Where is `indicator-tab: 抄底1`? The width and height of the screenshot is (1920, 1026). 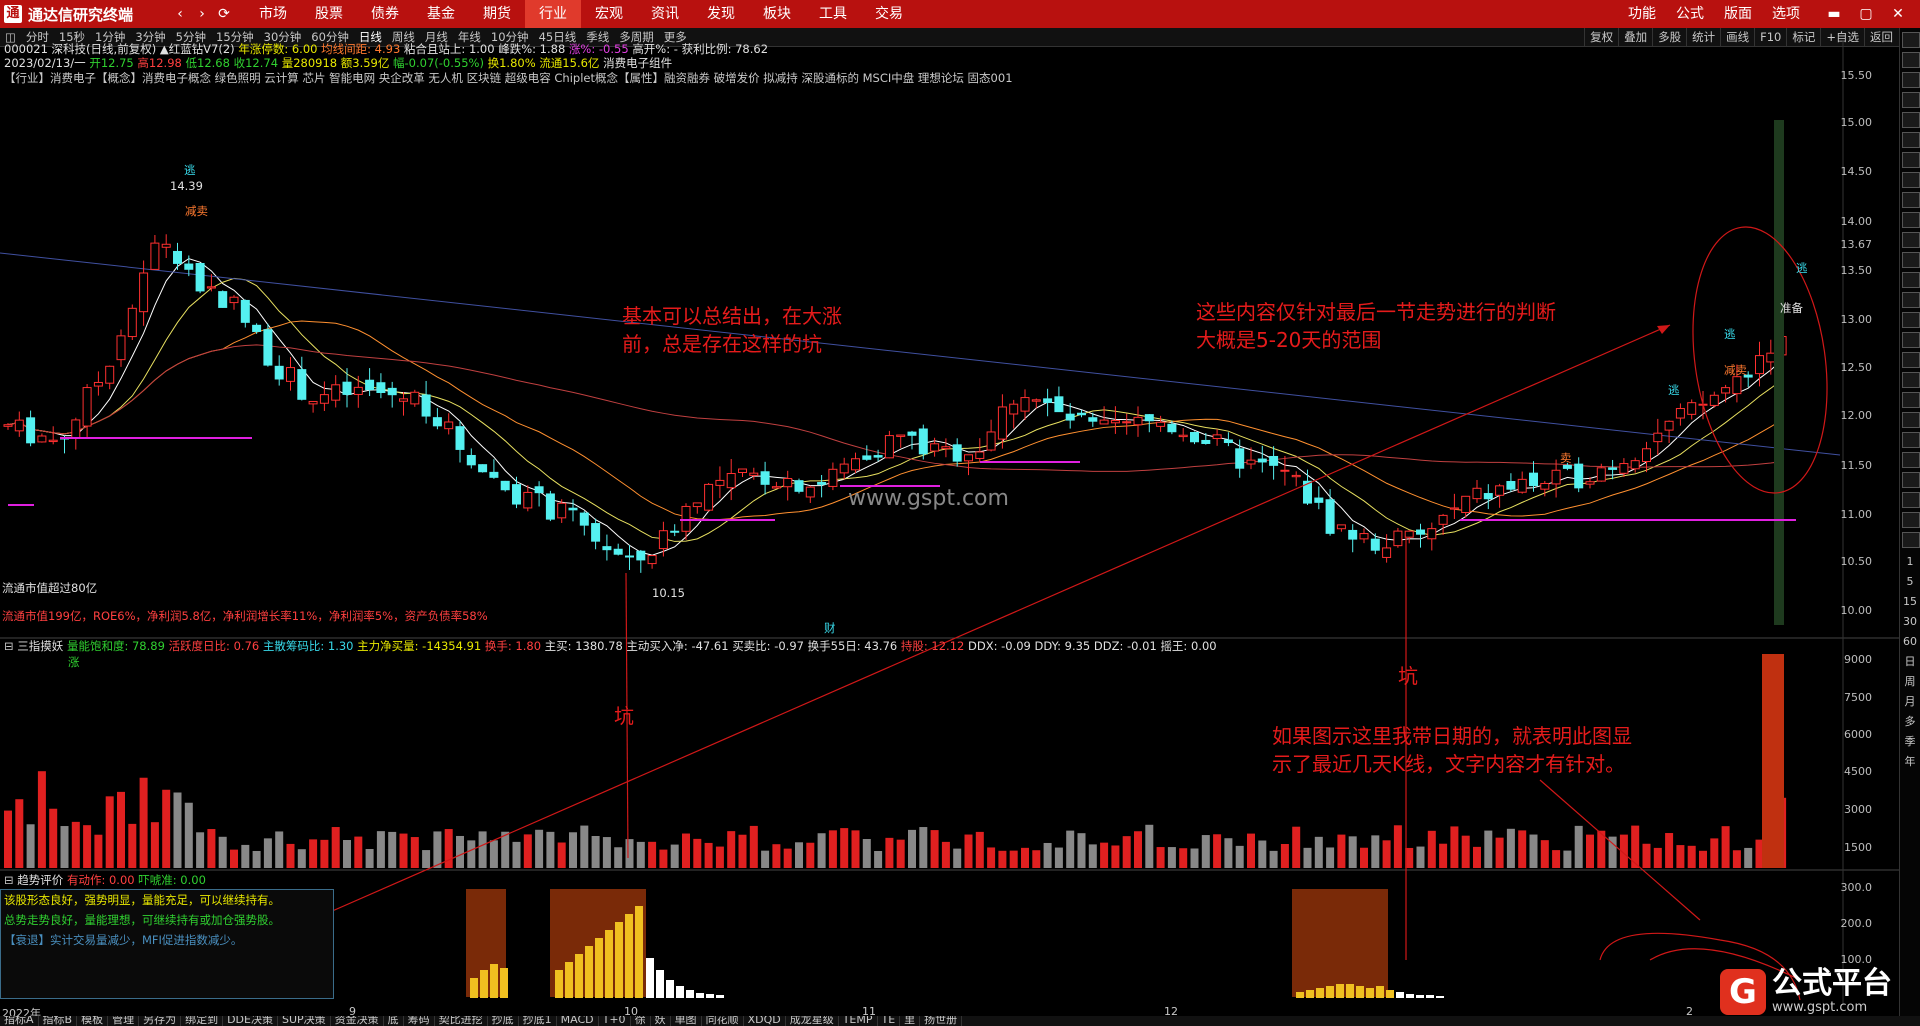 indicator-tab: 抄底1 is located at coordinates (538, 1021).